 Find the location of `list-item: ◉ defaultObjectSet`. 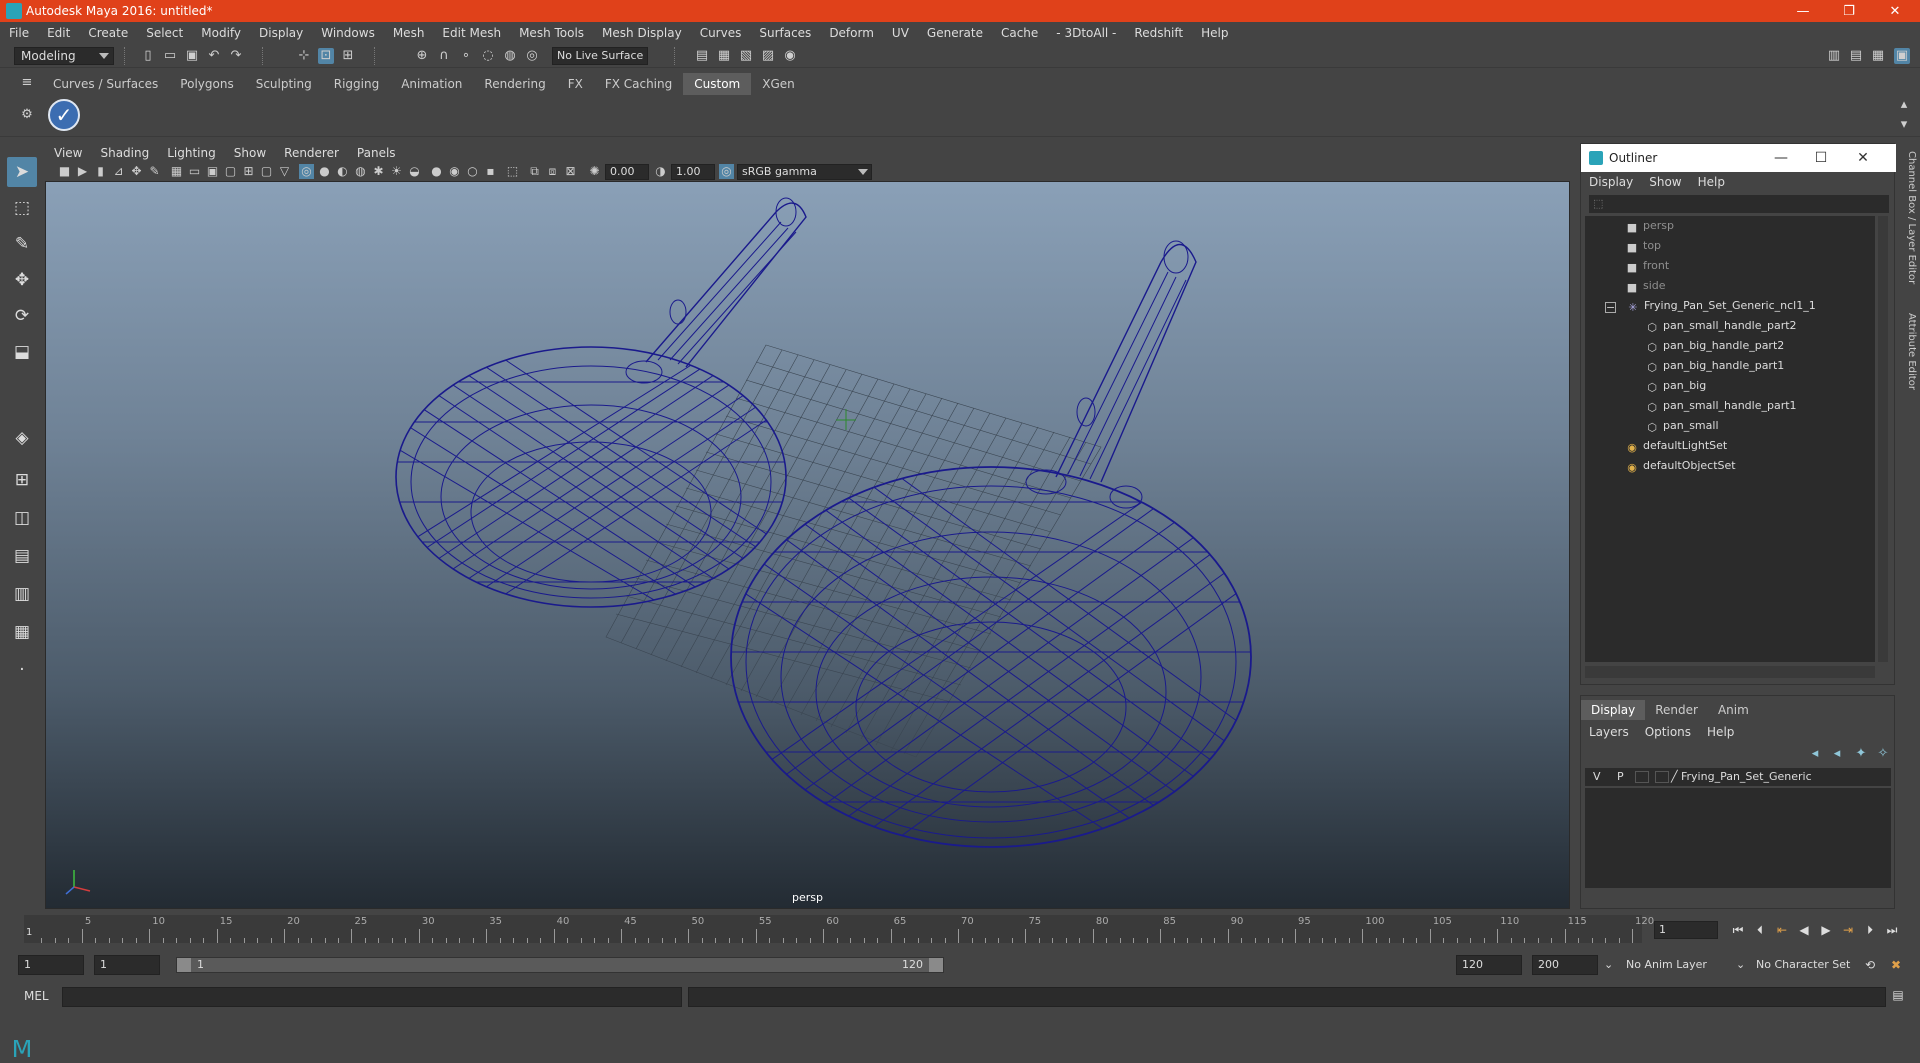

list-item: ◉ defaultObjectSet is located at coordinates (1680, 466).